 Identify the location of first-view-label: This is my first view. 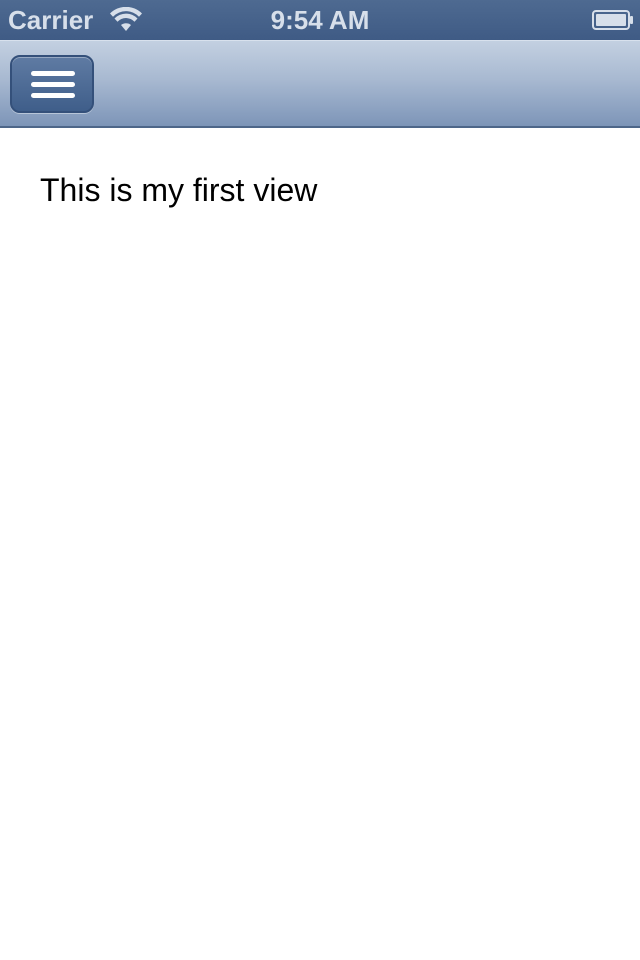
(179, 190).